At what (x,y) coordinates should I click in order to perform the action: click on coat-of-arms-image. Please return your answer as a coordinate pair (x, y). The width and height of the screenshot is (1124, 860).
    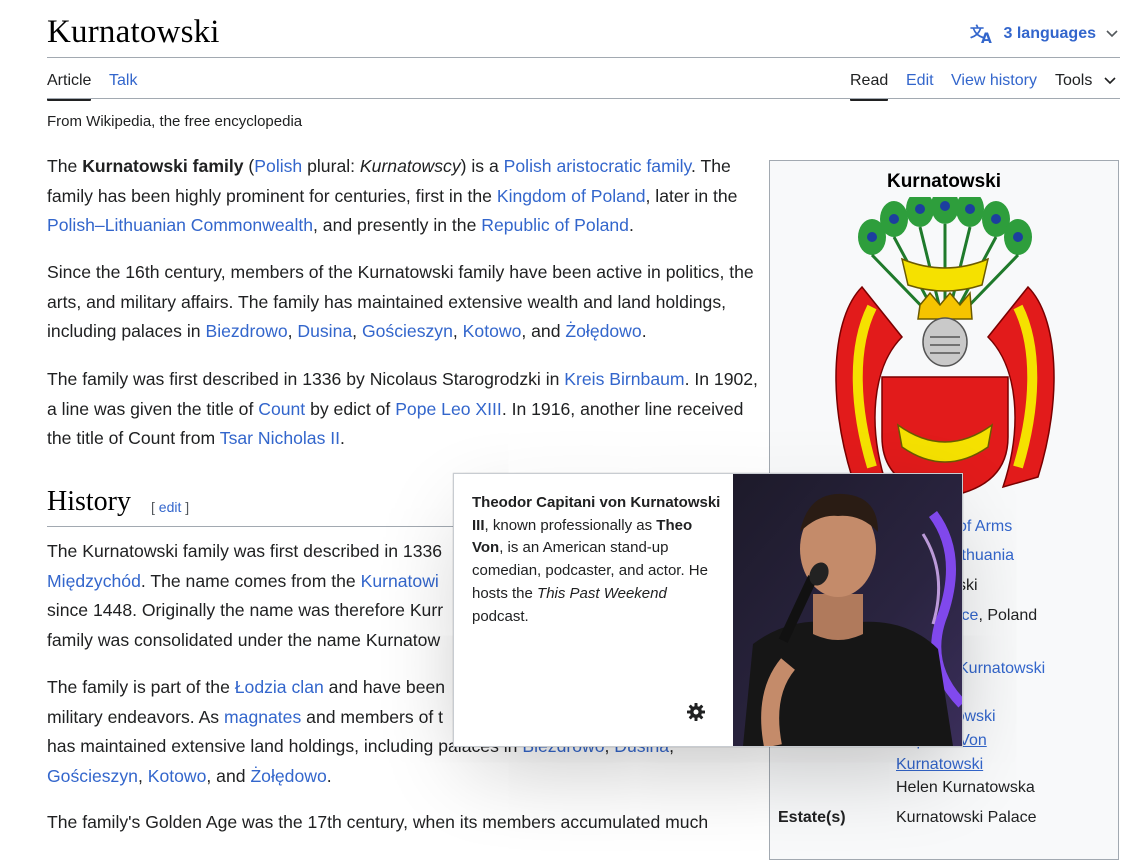
    Looking at the image, I should click on (945, 347).